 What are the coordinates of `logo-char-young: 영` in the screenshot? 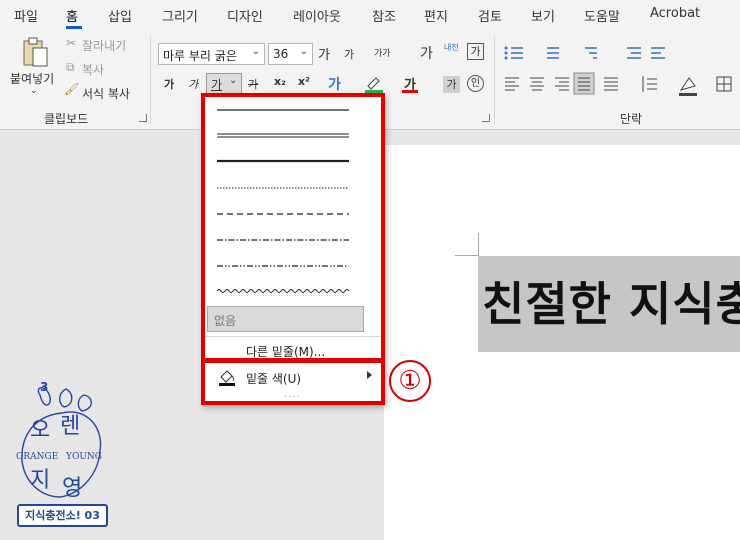 It's located at (72, 488).